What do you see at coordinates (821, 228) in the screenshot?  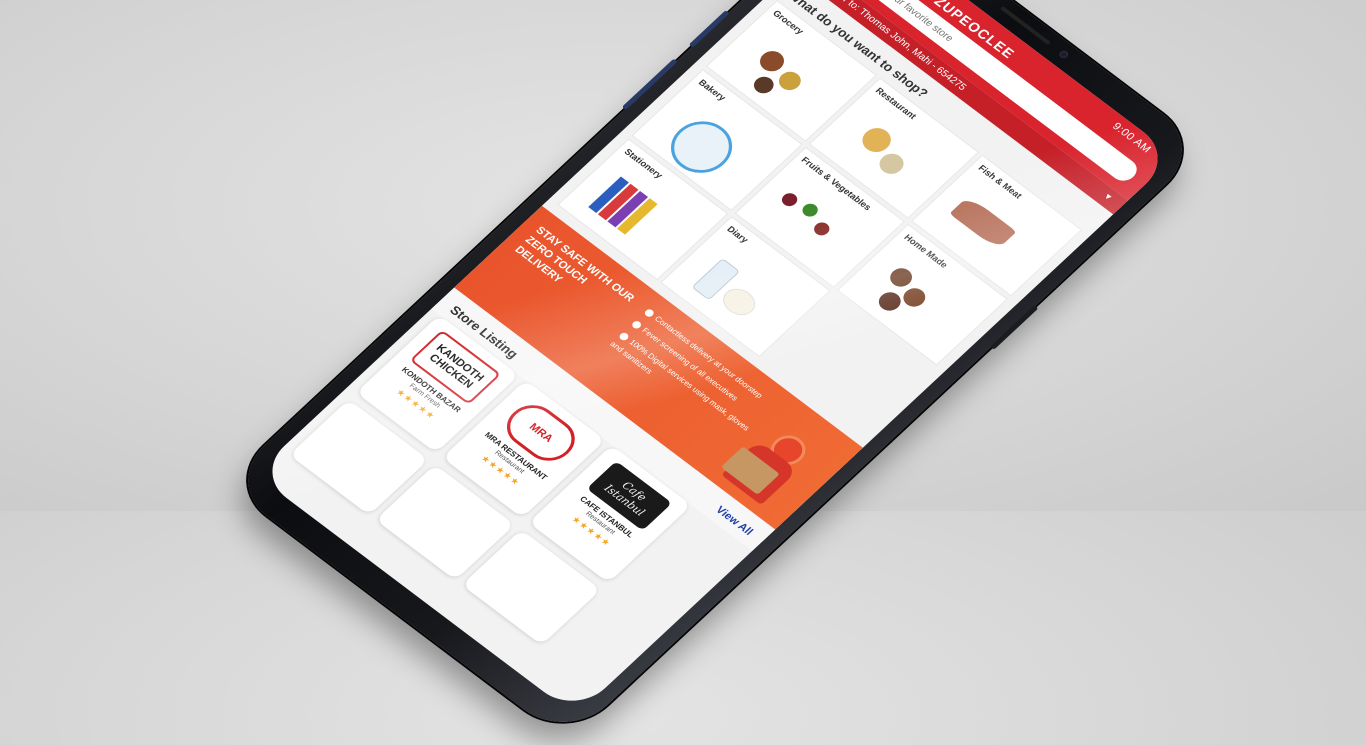 I see `berry-icon` at bounding box center [821, 228].